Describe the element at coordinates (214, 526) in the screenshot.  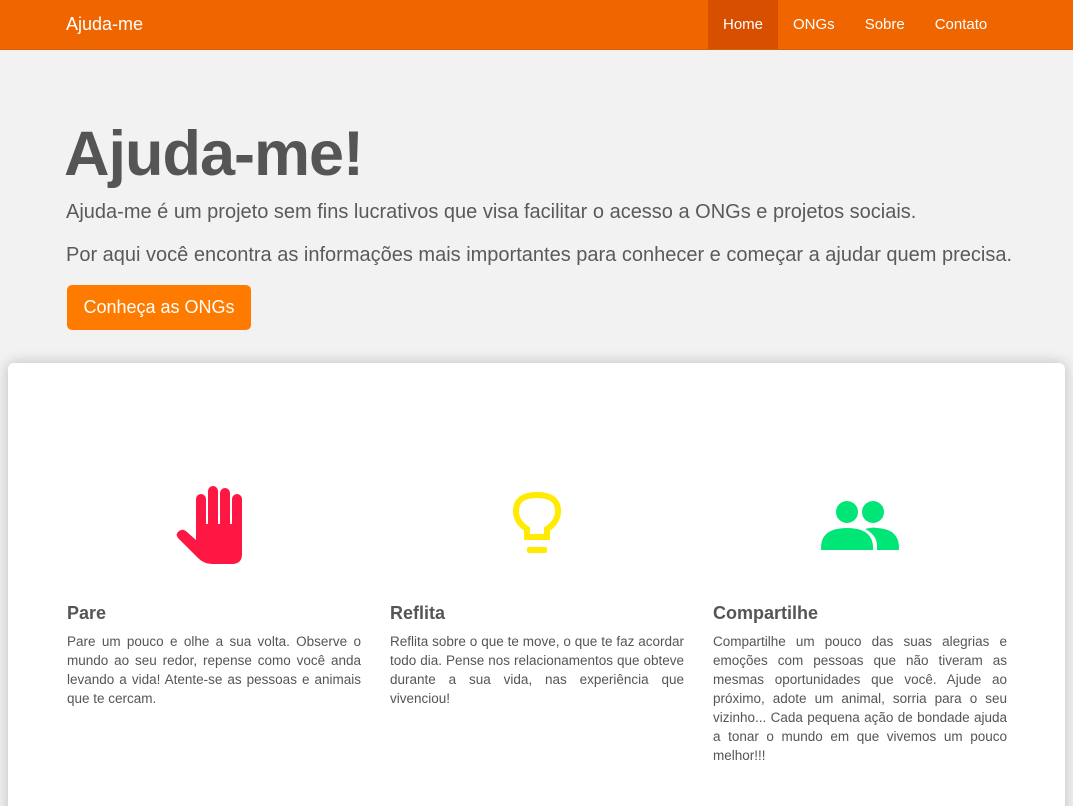
I see `hand-stop-icon` at that location.